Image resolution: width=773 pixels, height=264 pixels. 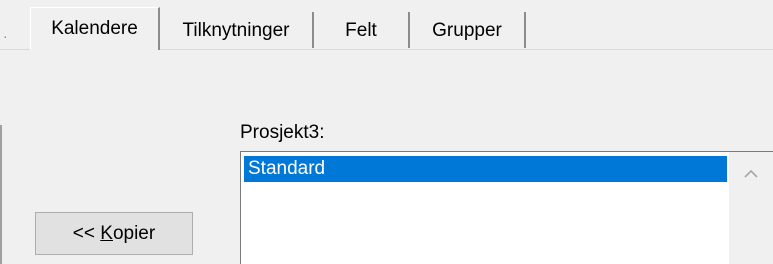 What do you see at coordinates (134, 233) in the screenshot?
I see `copy-button-rest: opier` at bounding box center [134, 233].